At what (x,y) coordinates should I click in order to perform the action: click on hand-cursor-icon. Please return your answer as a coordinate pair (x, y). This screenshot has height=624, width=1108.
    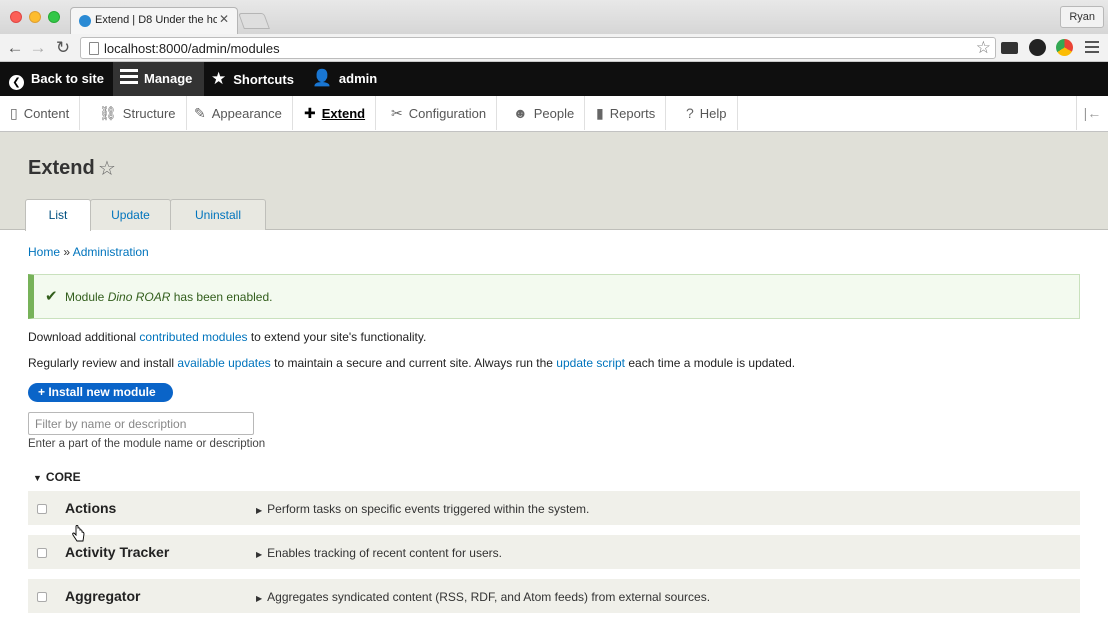
    Looking at the image, I should click on (78, 533).